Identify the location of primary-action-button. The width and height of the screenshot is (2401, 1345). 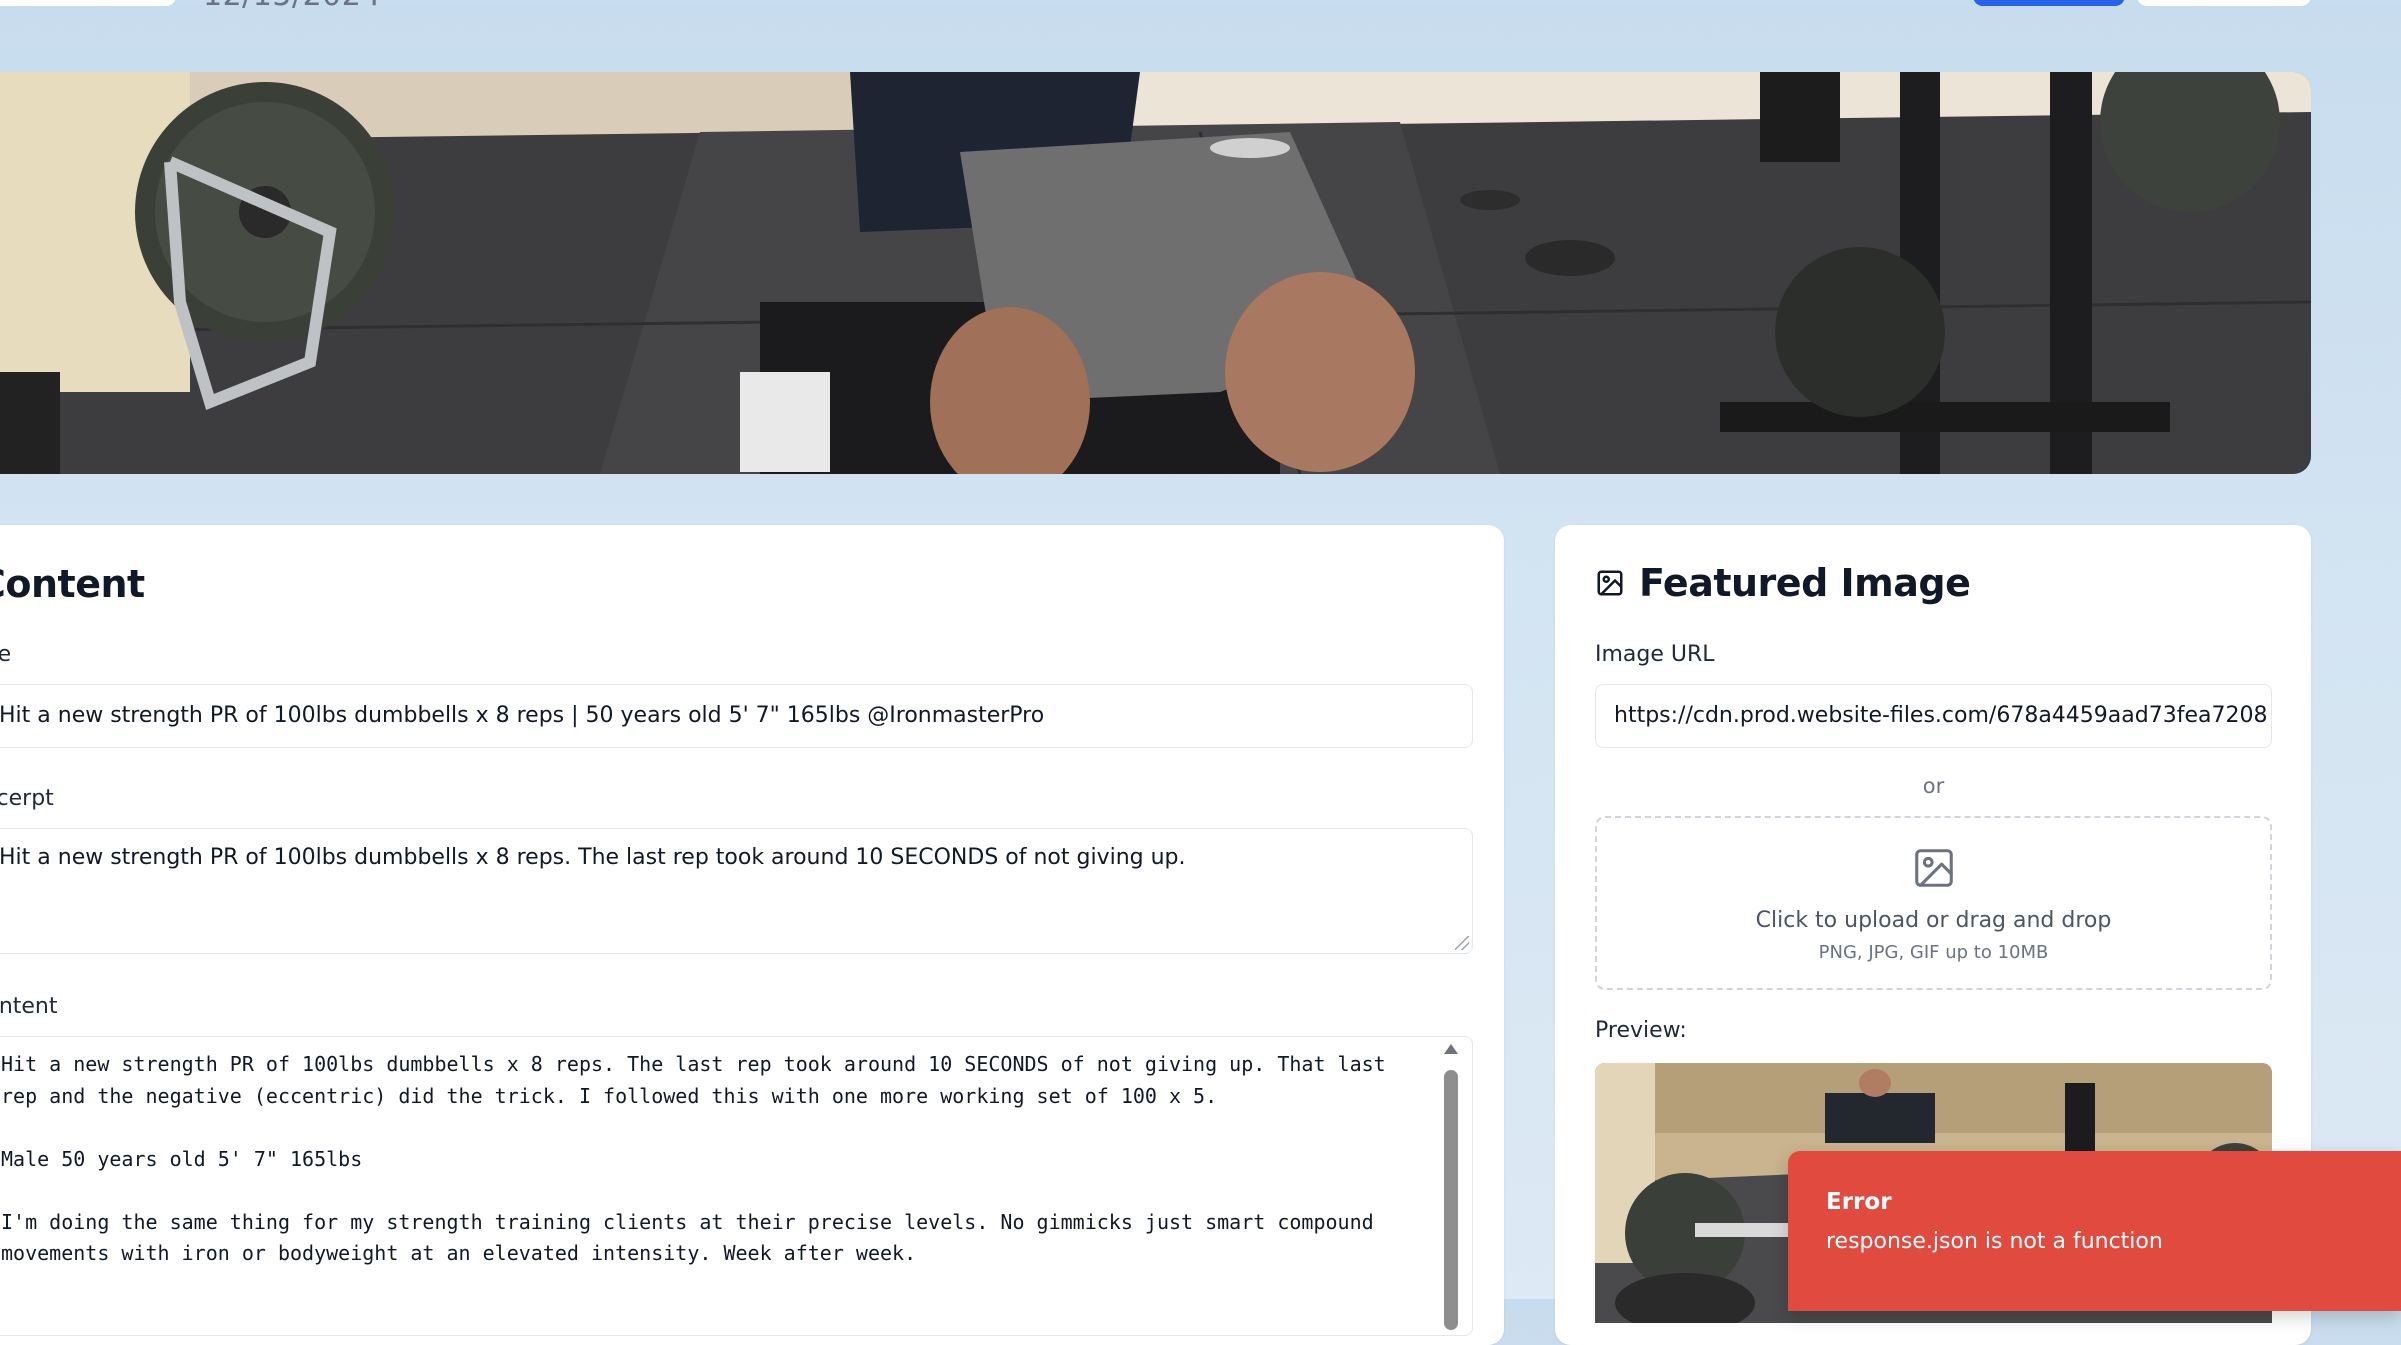
(2049, 3).